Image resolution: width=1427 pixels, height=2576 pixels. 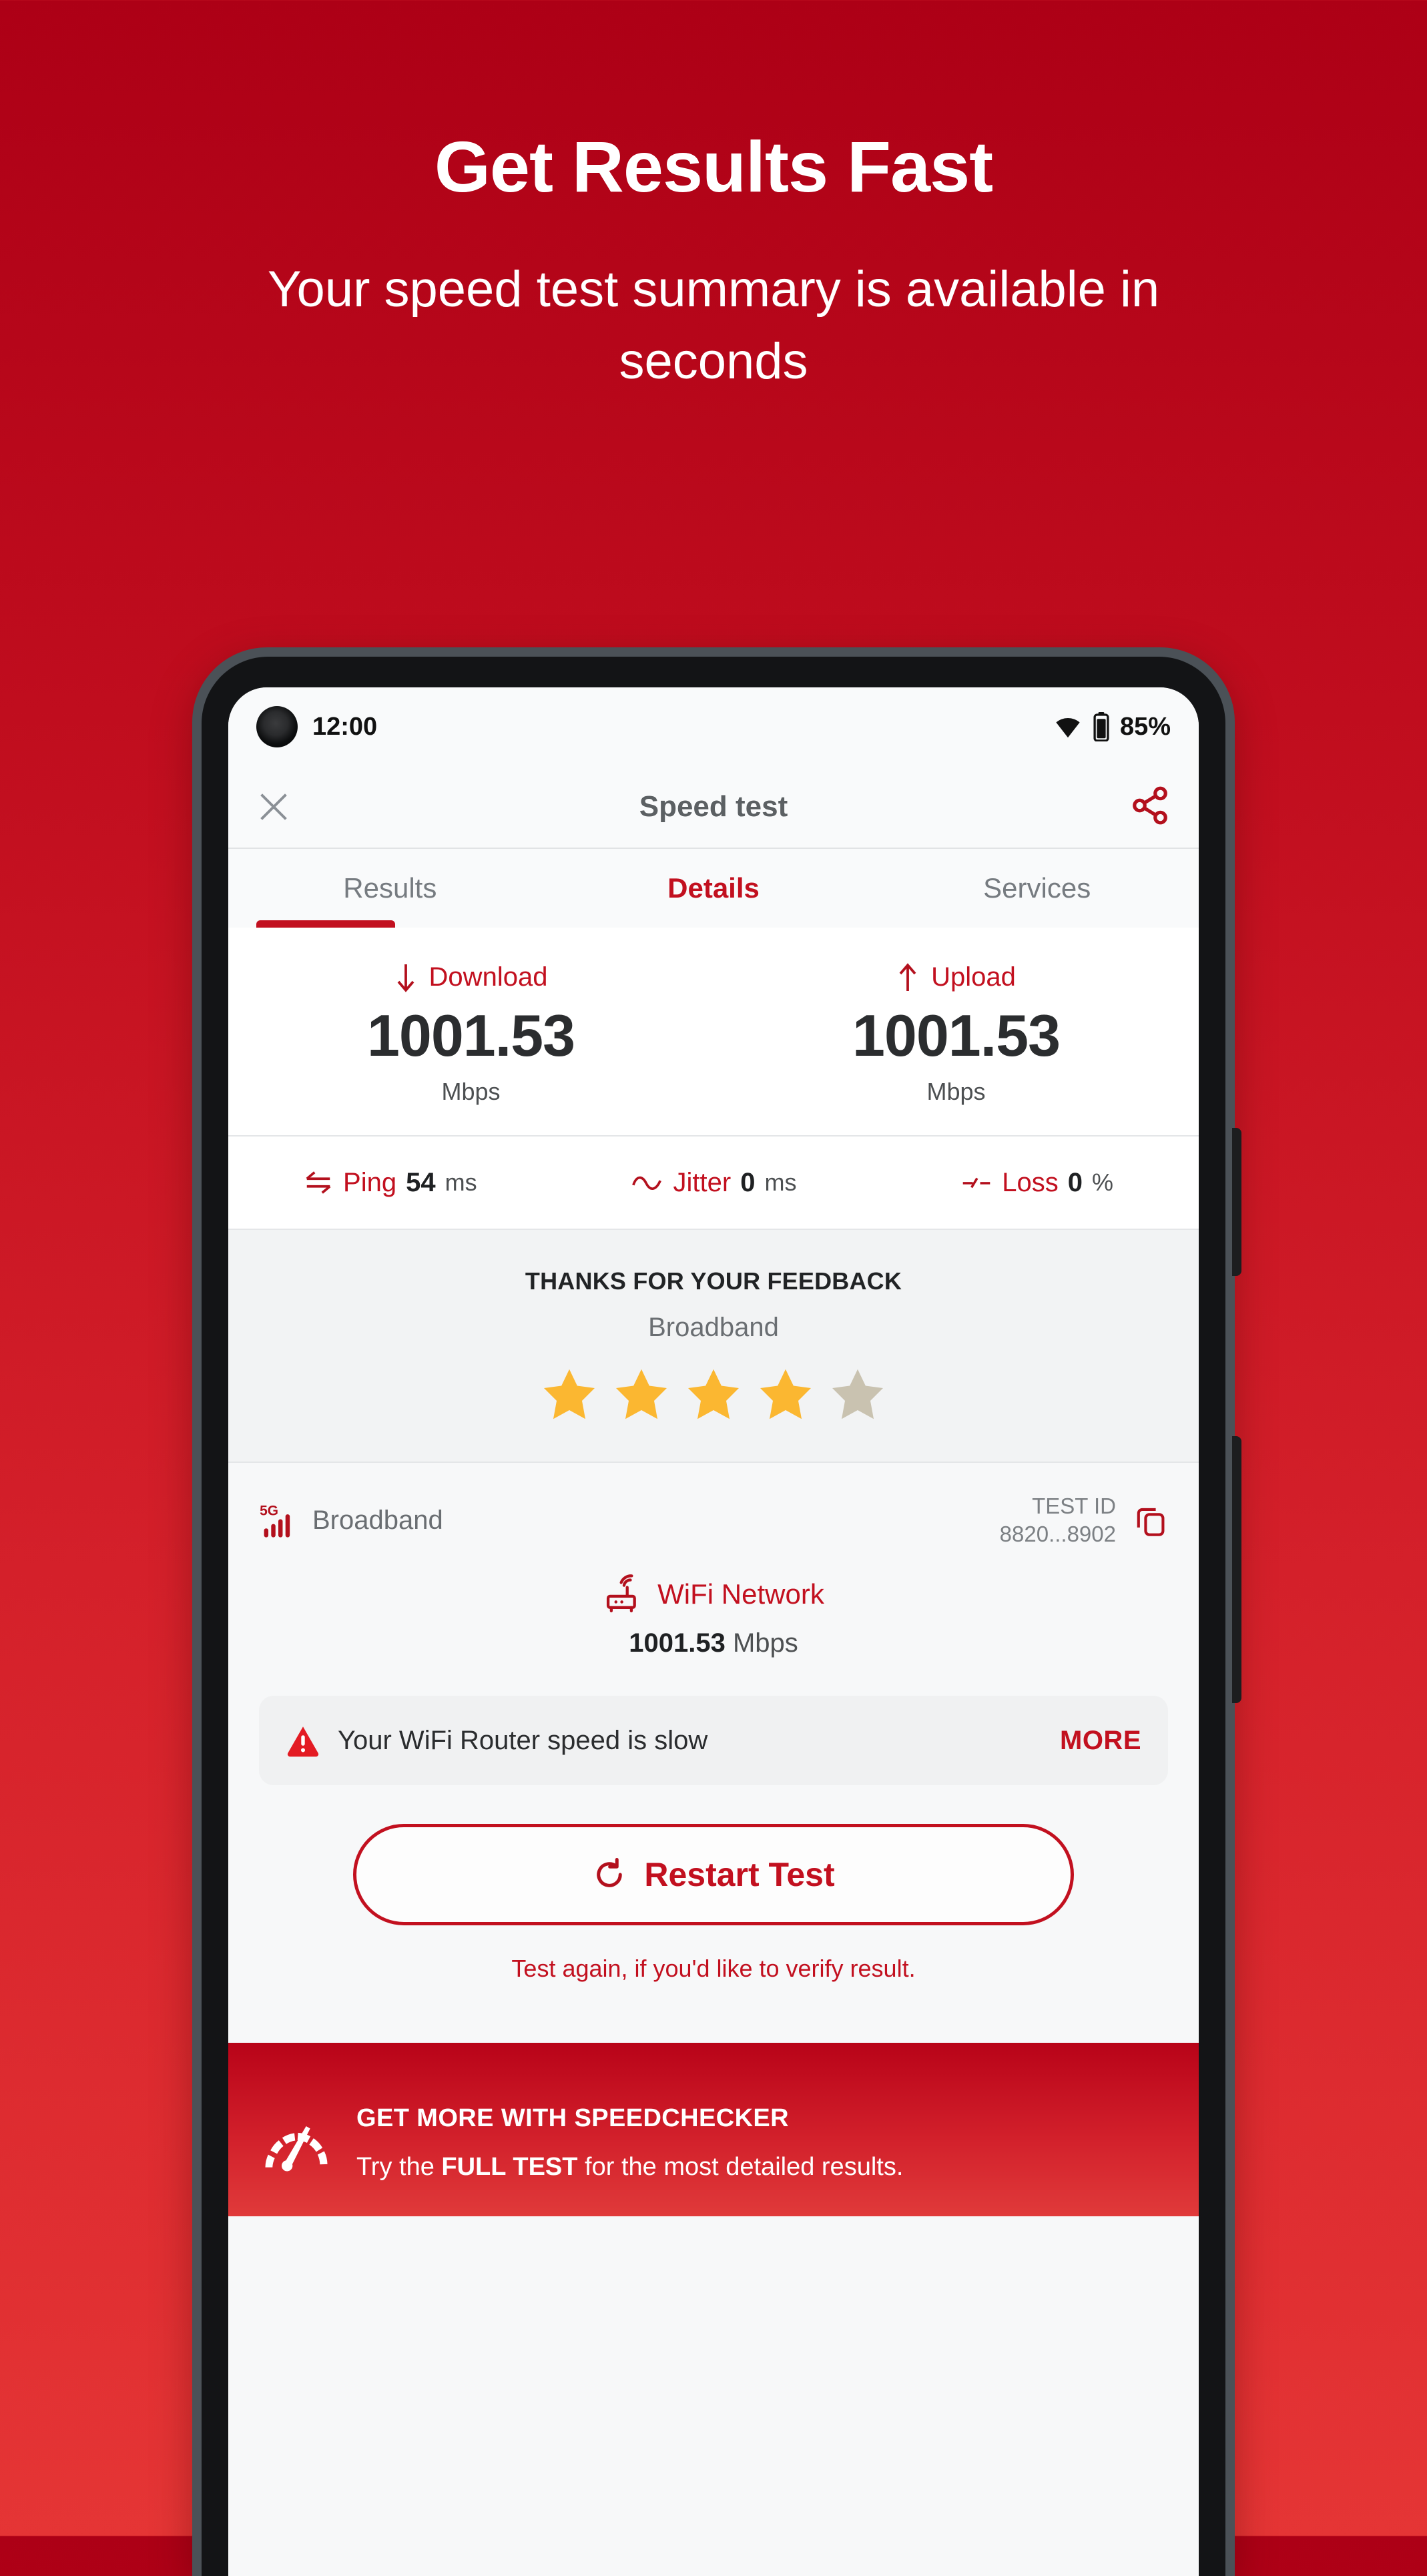 I want to click on upload-value: 1001.53, so click(x=956, y=1035).